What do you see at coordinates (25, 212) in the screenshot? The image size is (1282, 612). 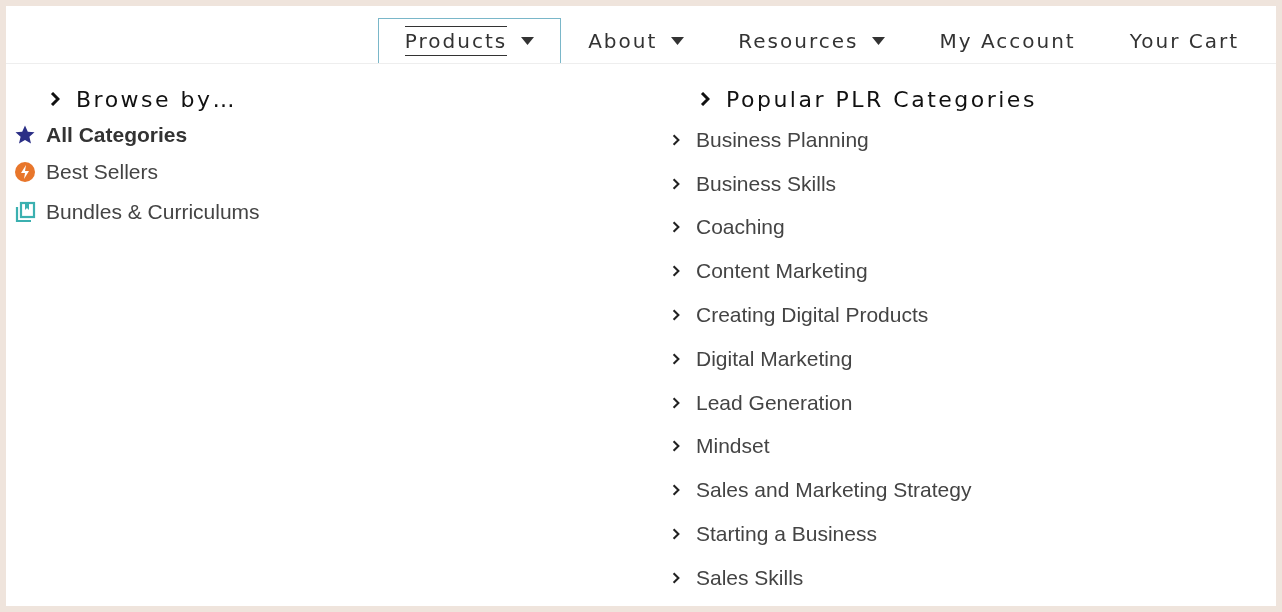 I see `stacked-pages-icon` at bounding box center [25, 212].